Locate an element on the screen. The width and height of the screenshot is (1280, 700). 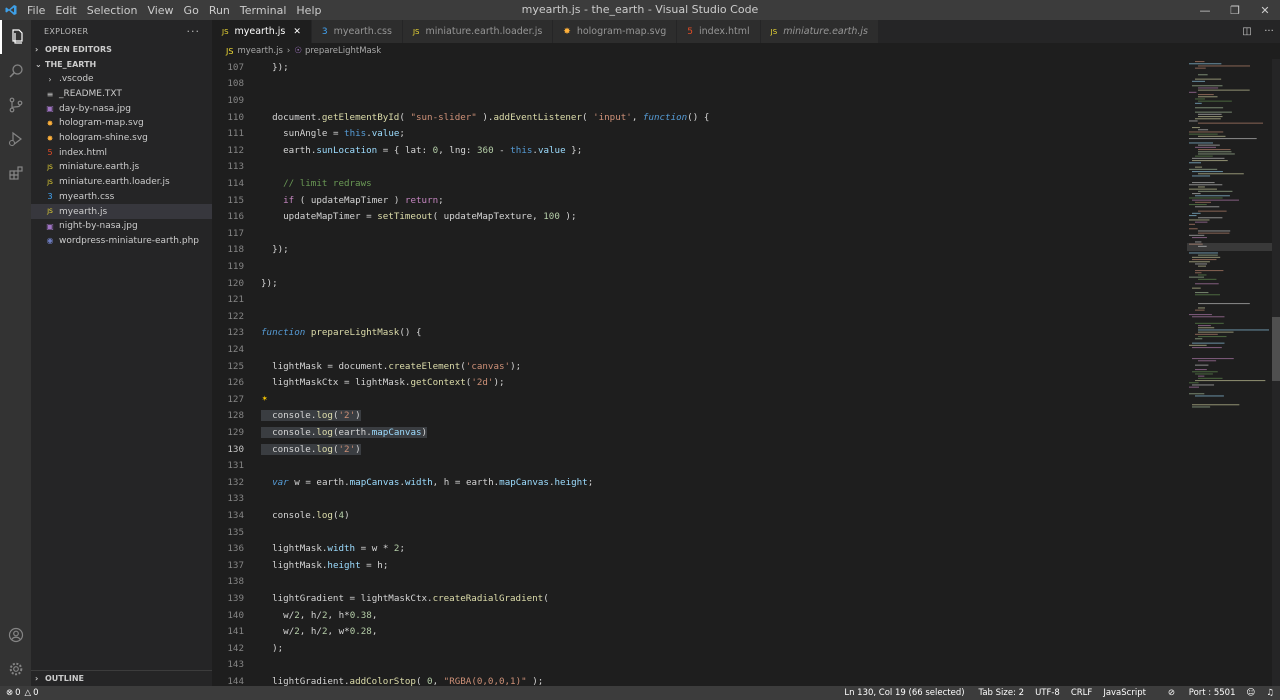
file-tree-item: 3 myearth.css is located at coordinates (121, 197).